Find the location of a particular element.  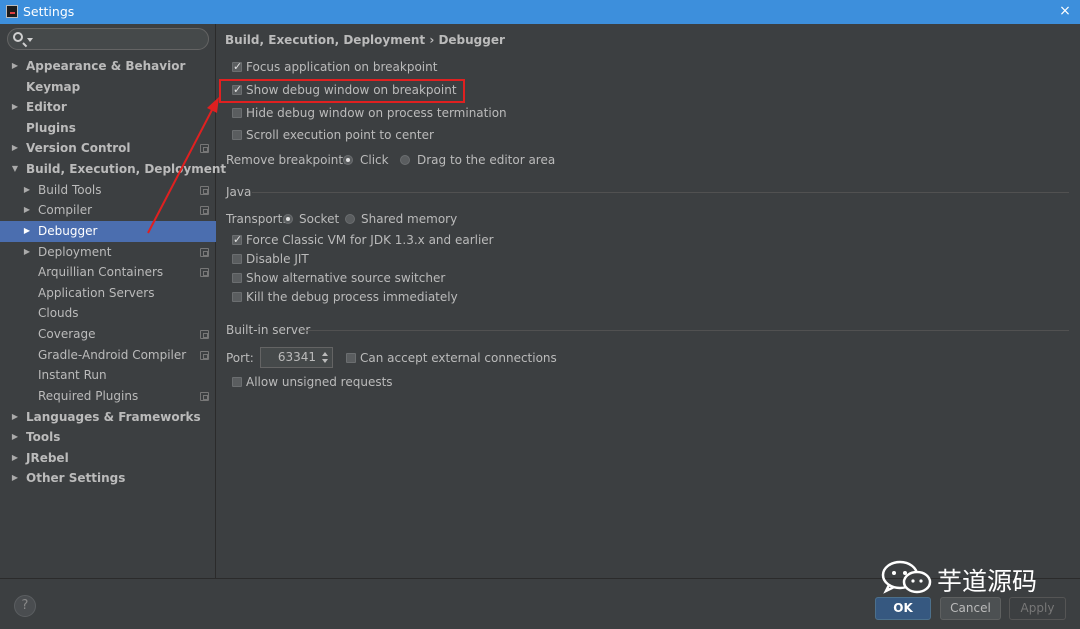

sidebar-item-coverage: Coverage is located at coordinates (108, 334).